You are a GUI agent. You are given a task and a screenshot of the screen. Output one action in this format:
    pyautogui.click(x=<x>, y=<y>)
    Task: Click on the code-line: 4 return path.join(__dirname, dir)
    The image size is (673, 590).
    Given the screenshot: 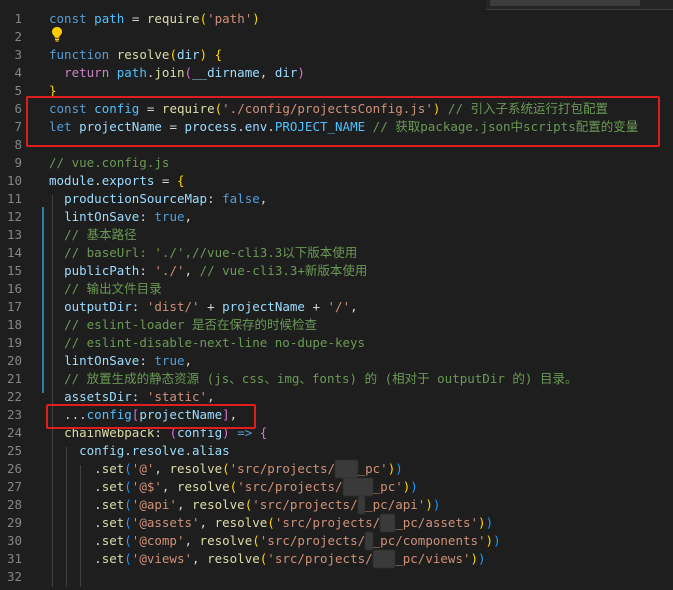 What is the action you would take?
    pyautogui.click(x=336, y=73)
    